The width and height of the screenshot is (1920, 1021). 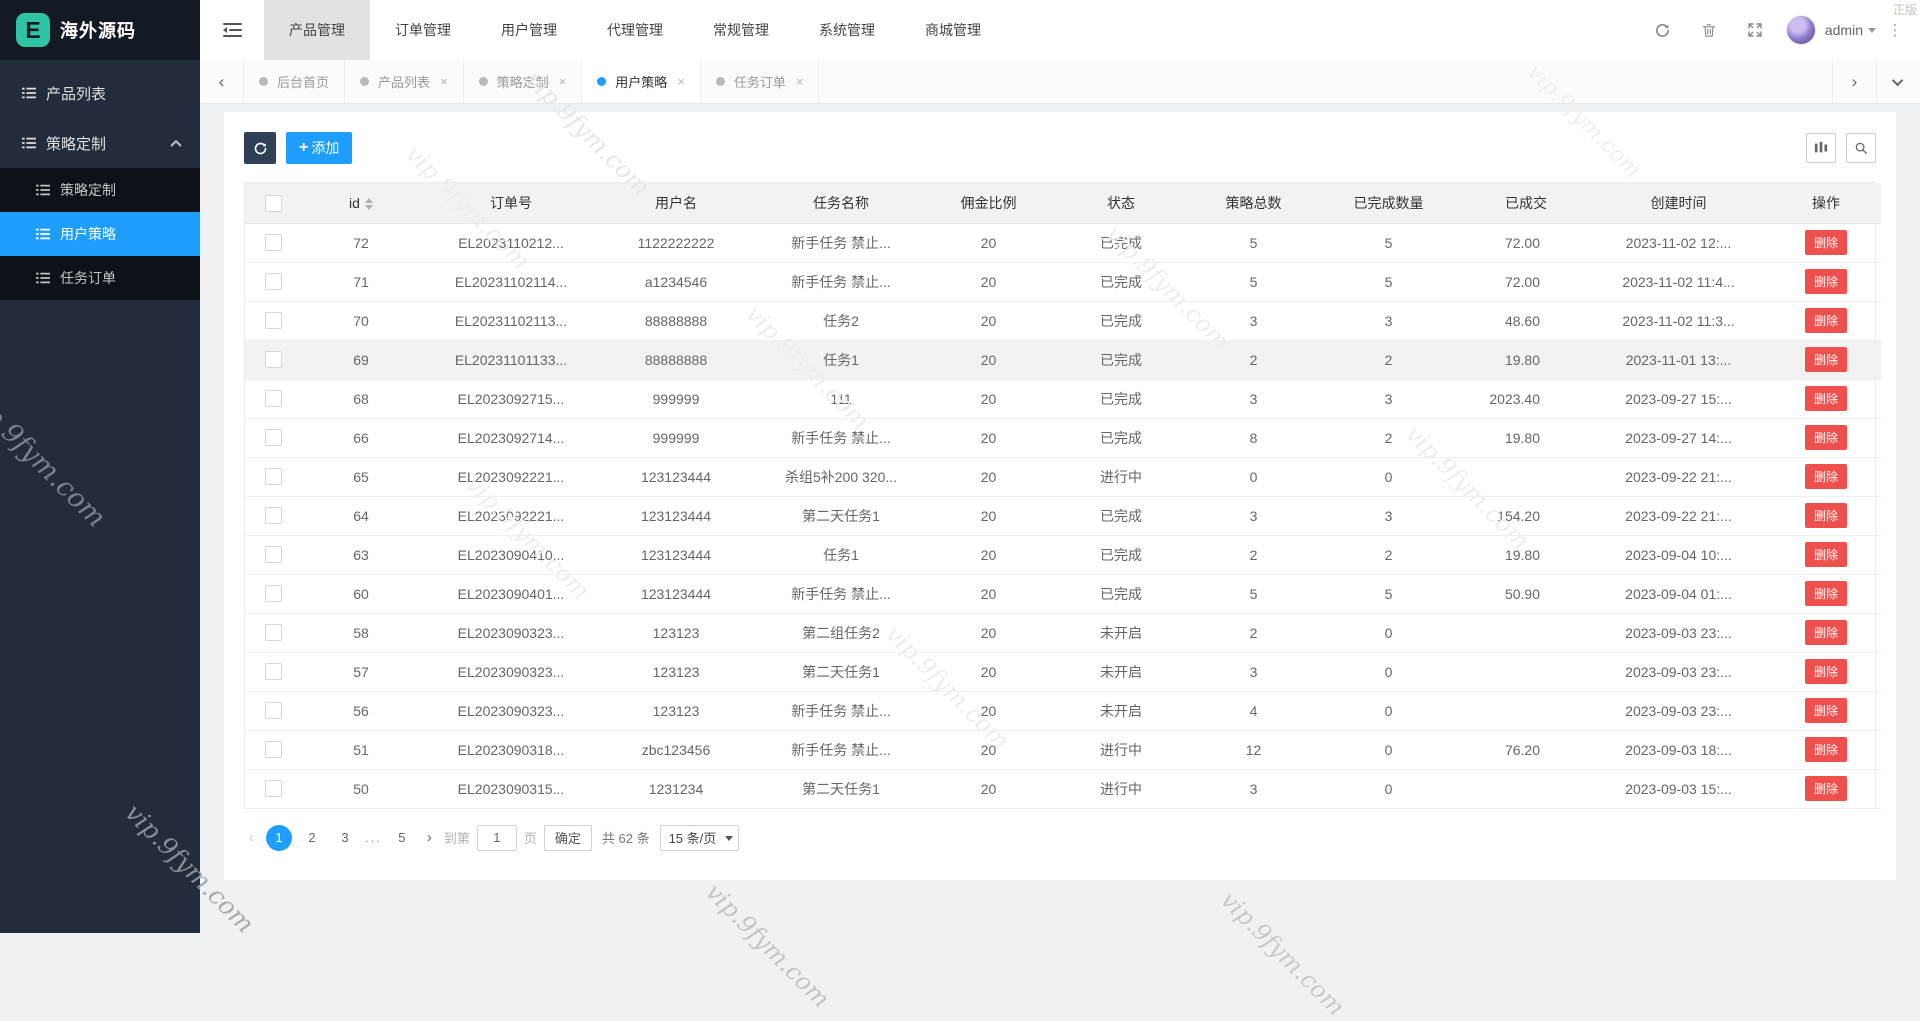 I want to click on logo-icon: E, so click(x=33, y=30).